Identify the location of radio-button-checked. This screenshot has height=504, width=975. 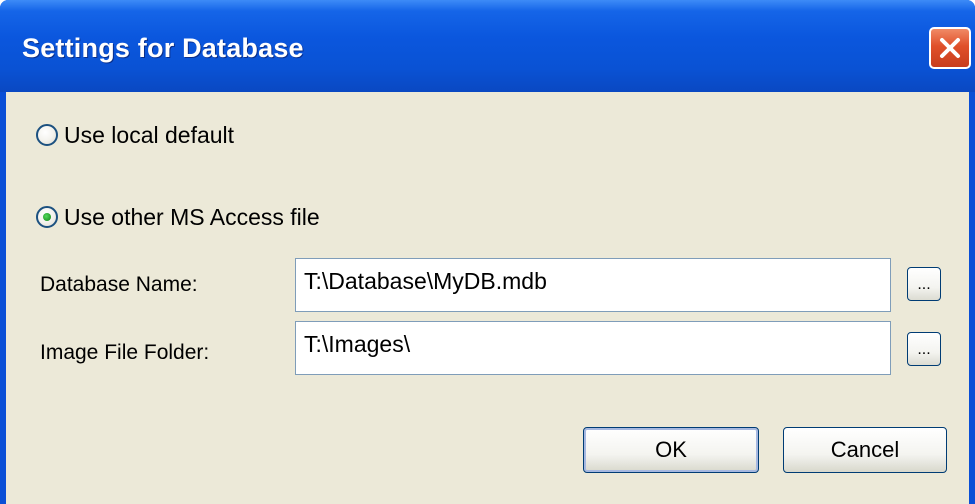
(47, 217).